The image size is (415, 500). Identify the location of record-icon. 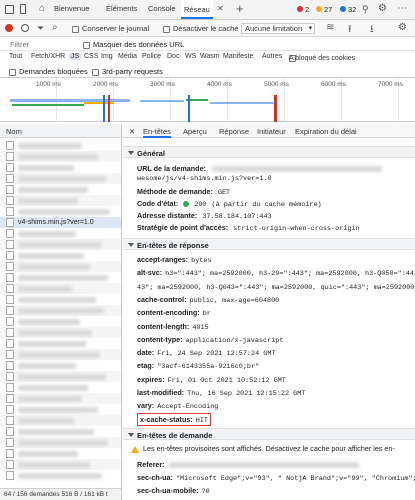
(9, 28).